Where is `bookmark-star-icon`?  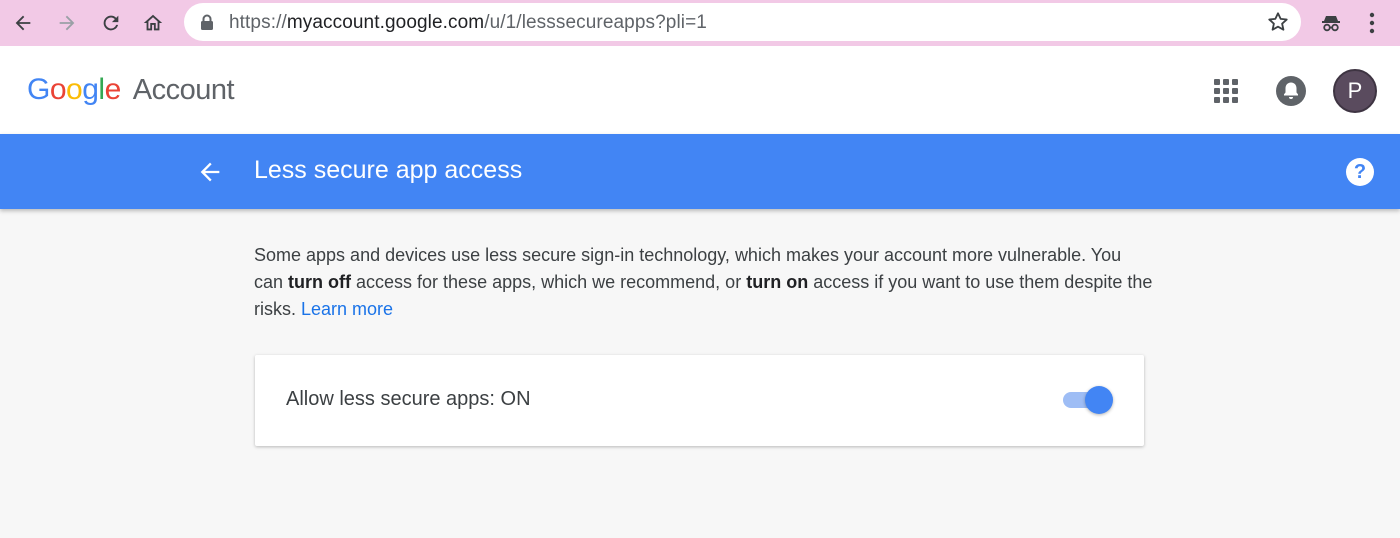 bookmark-star-icon is located at coordinates (1278, 24).